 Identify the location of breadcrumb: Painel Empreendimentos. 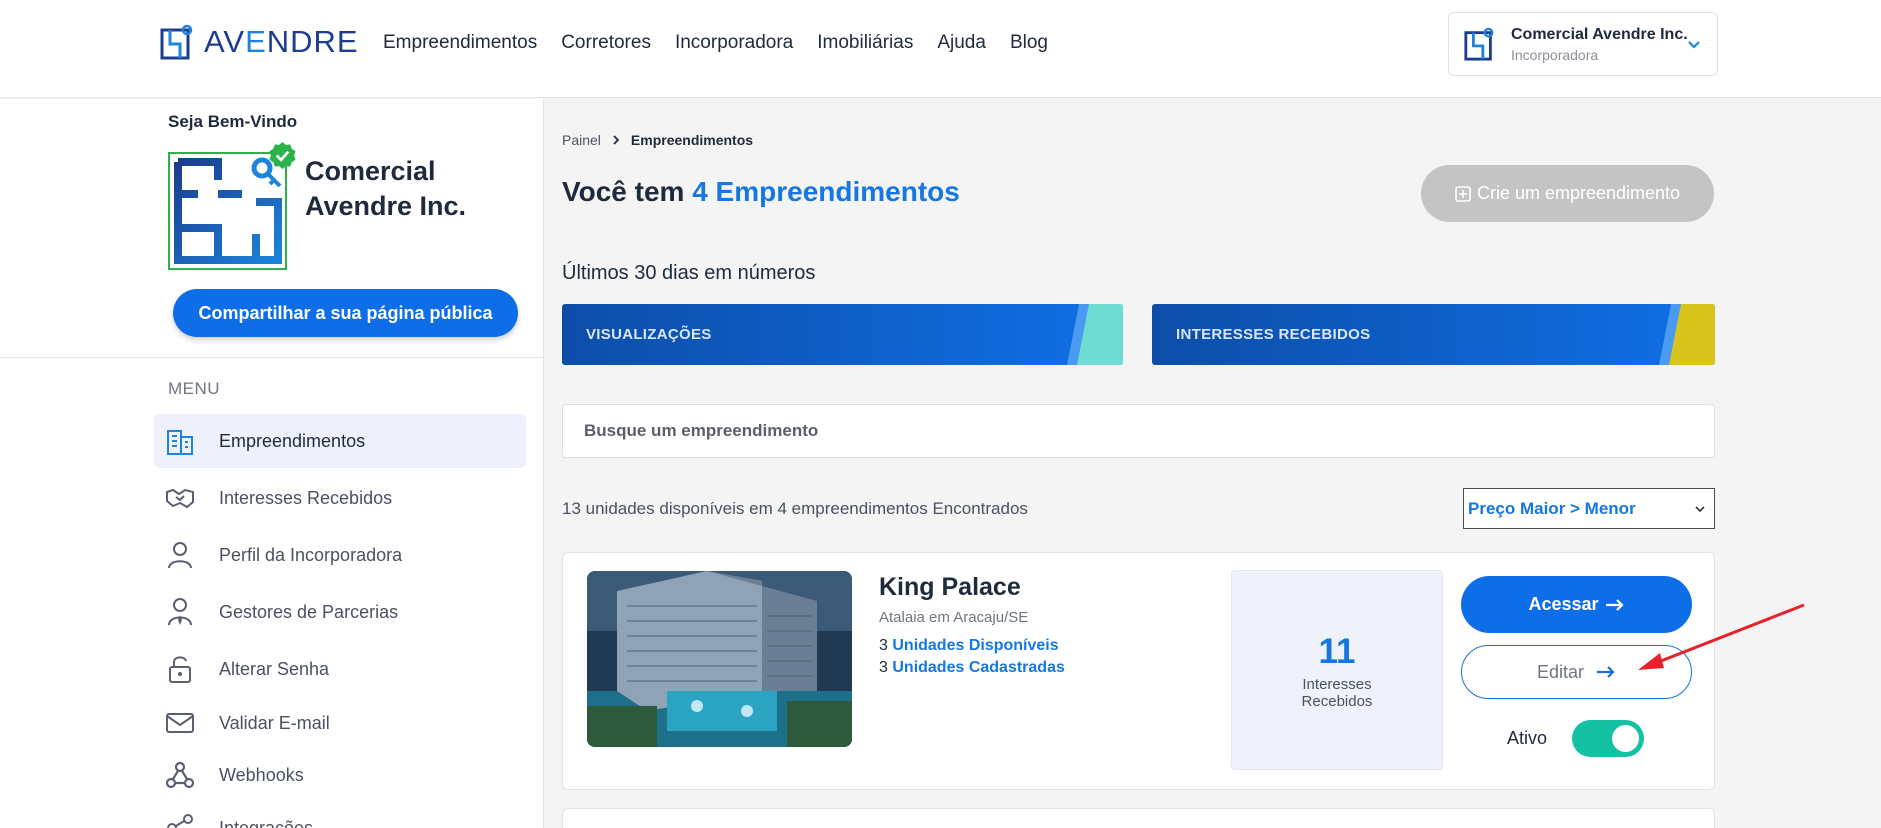
(657, 140).